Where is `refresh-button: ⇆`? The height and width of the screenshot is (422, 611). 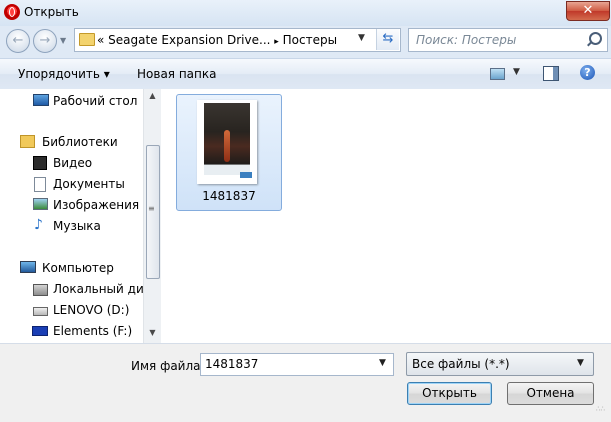
refresh-button: ⇆ is located at coordinates (387, 39).